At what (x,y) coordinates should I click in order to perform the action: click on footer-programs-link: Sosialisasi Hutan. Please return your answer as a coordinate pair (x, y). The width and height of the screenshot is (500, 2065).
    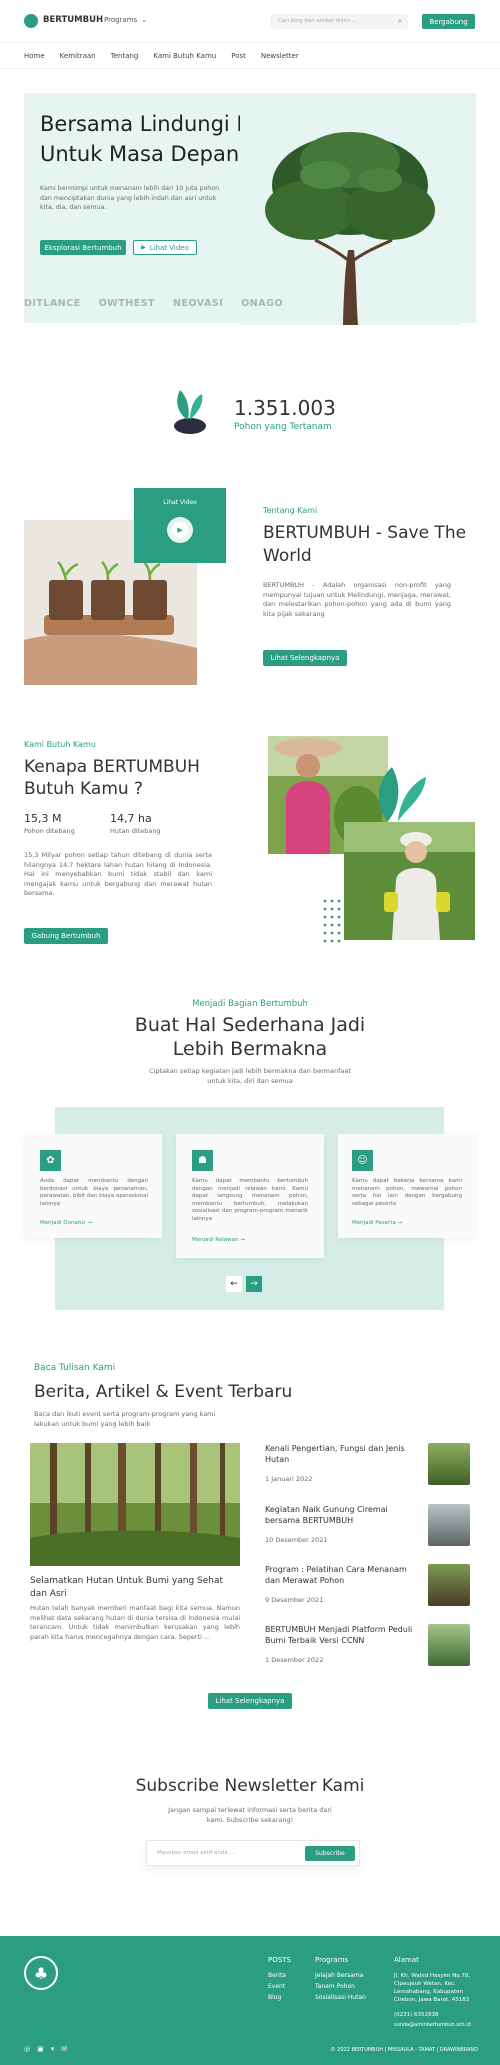
    Looking at the image, I should click on (340, 1997).